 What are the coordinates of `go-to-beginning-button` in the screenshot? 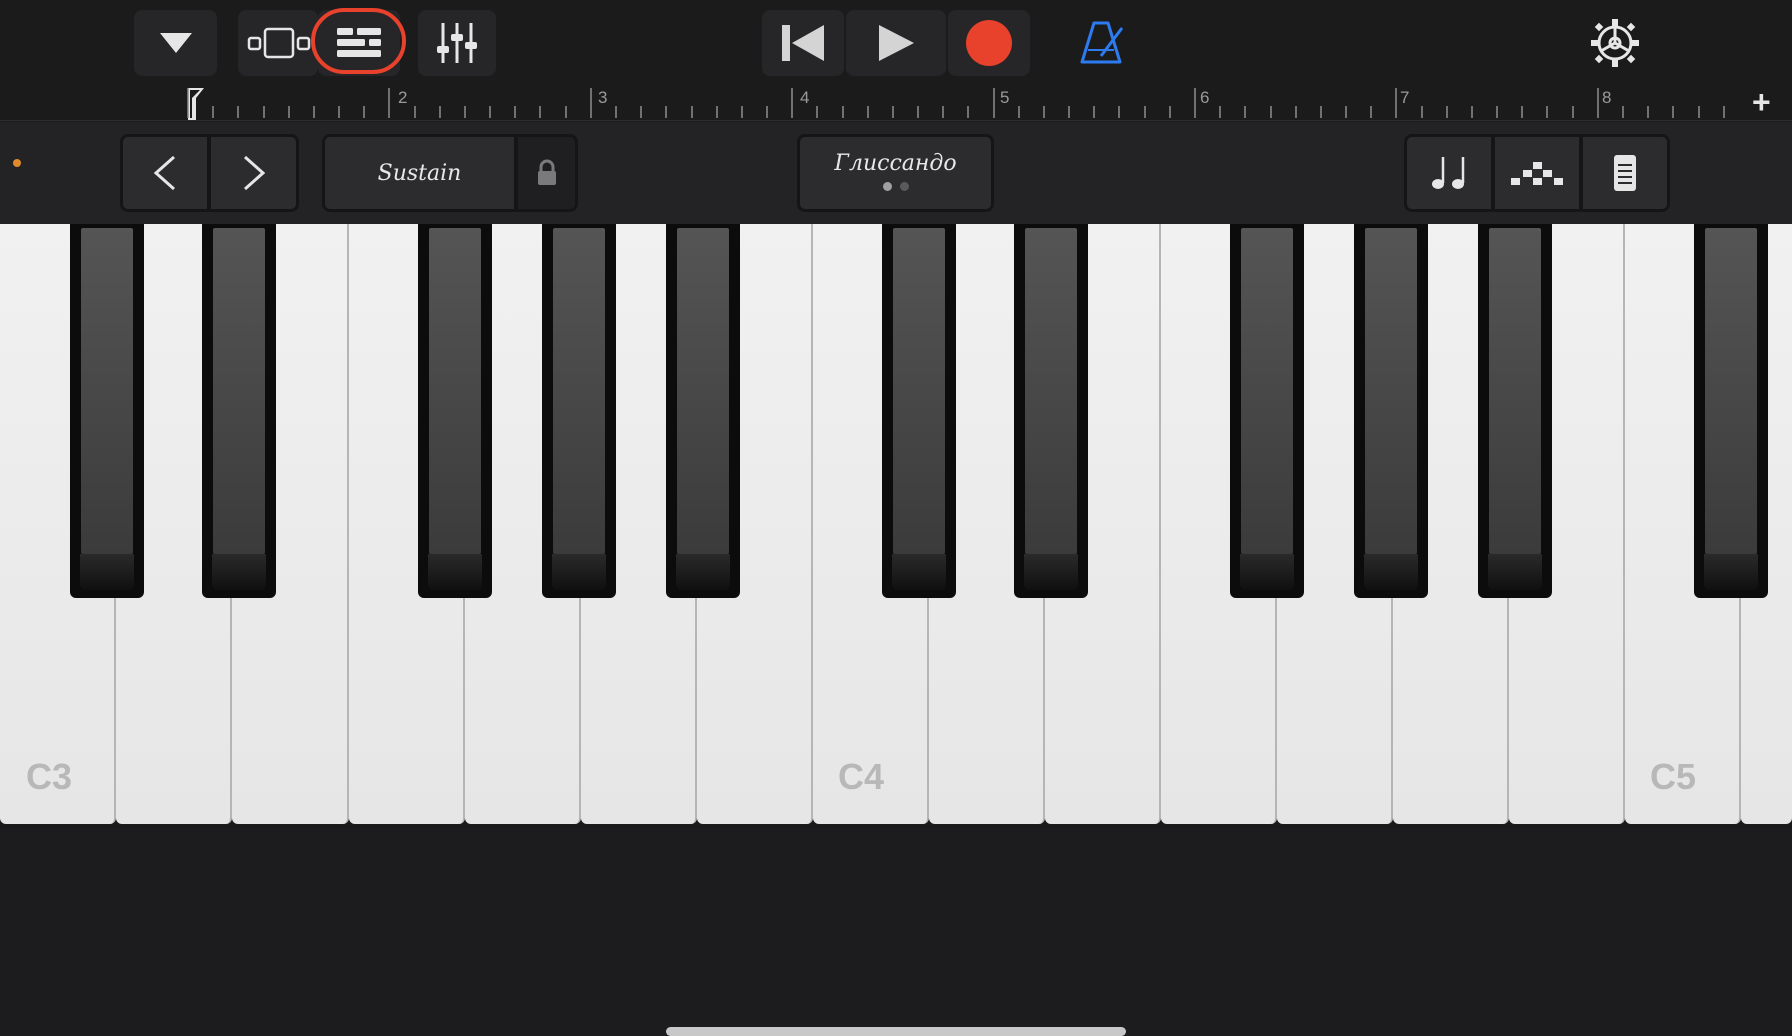 It's located at (803, 43).